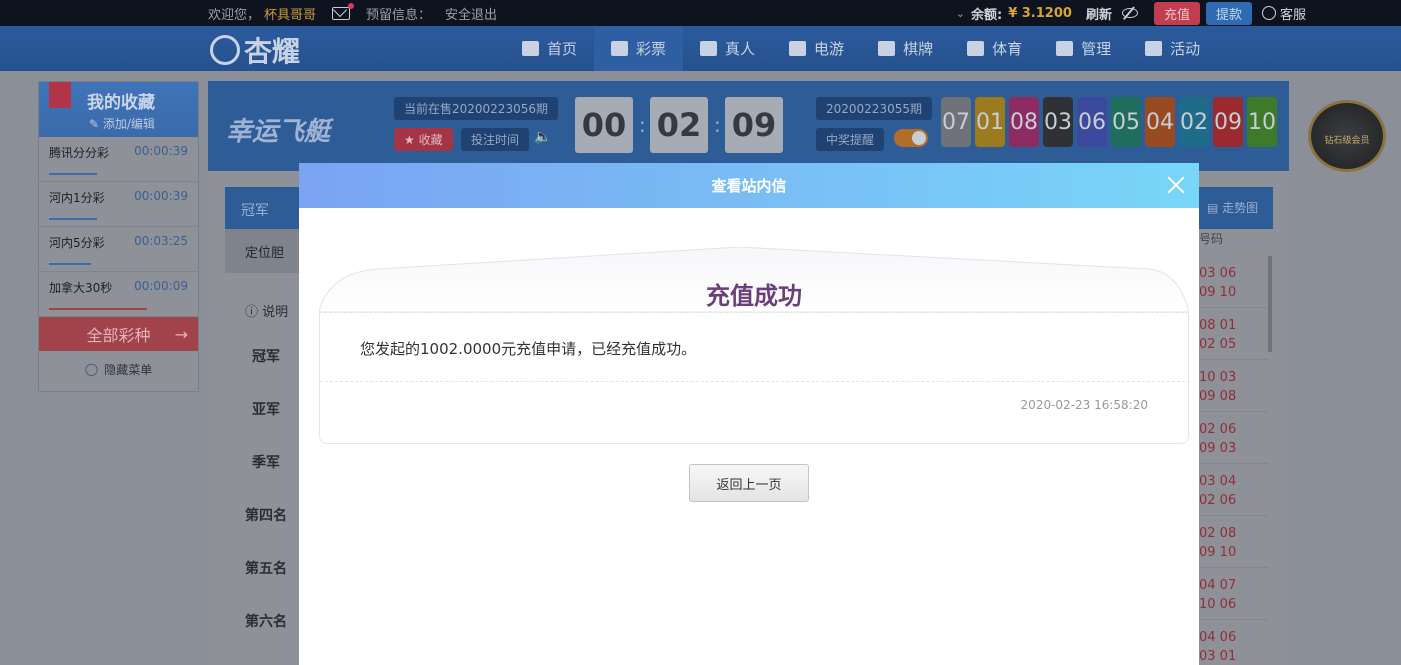 Image resolution: width=1401 pixels, height=665 pixels. Describe the element at coordinates (1065, 48) in the screenshot. I see `users-icon` at that location.